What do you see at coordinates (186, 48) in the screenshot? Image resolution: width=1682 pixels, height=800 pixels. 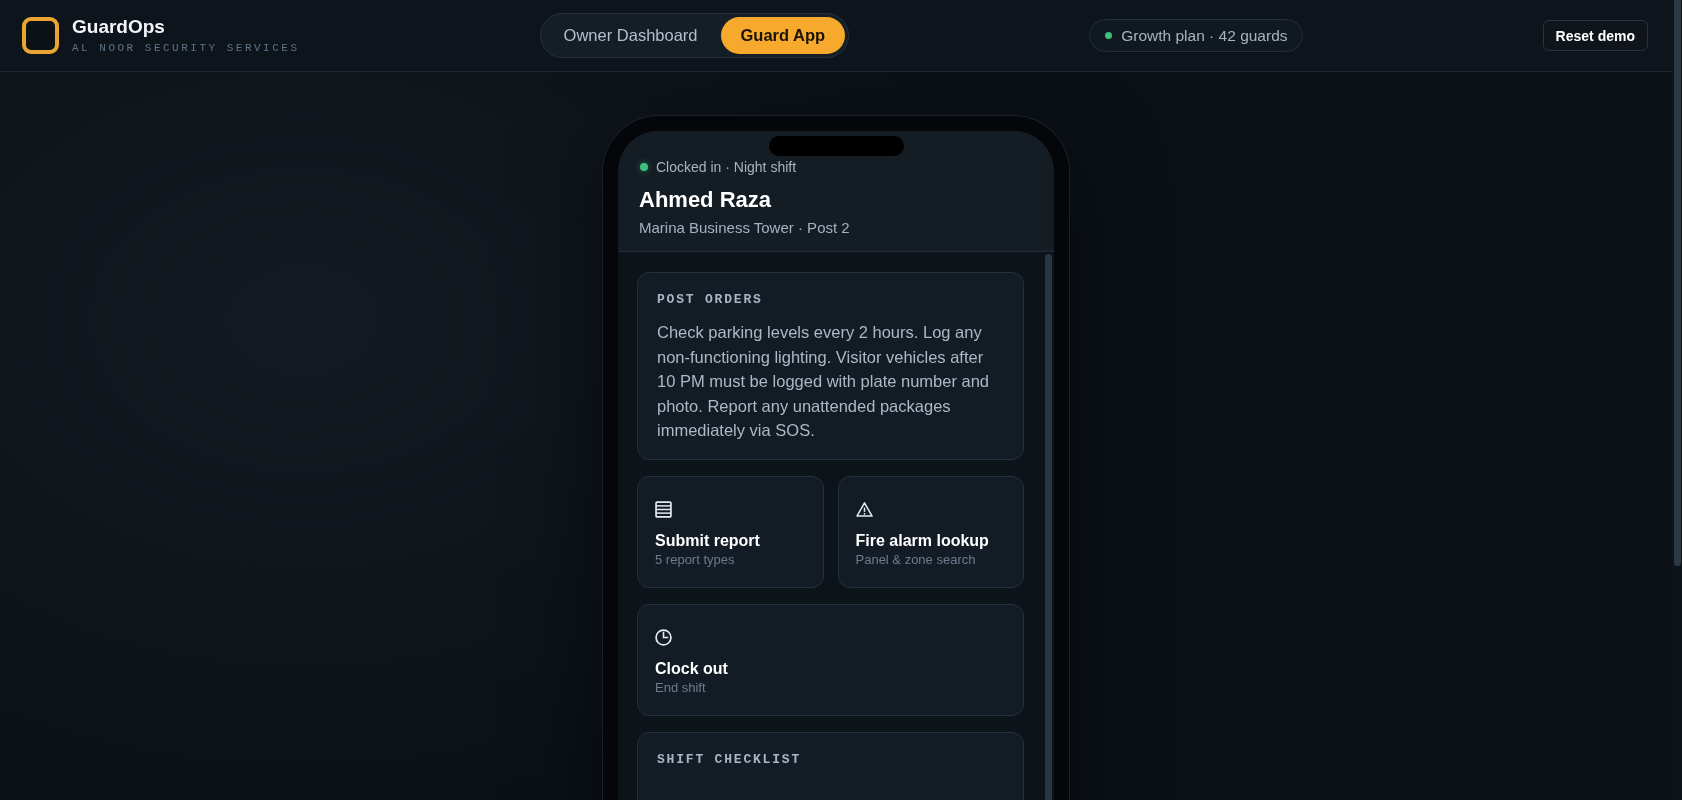 I see `brand-tagline: AL NOOR SECURITY SERVICES` at bounding box center [186, 48].